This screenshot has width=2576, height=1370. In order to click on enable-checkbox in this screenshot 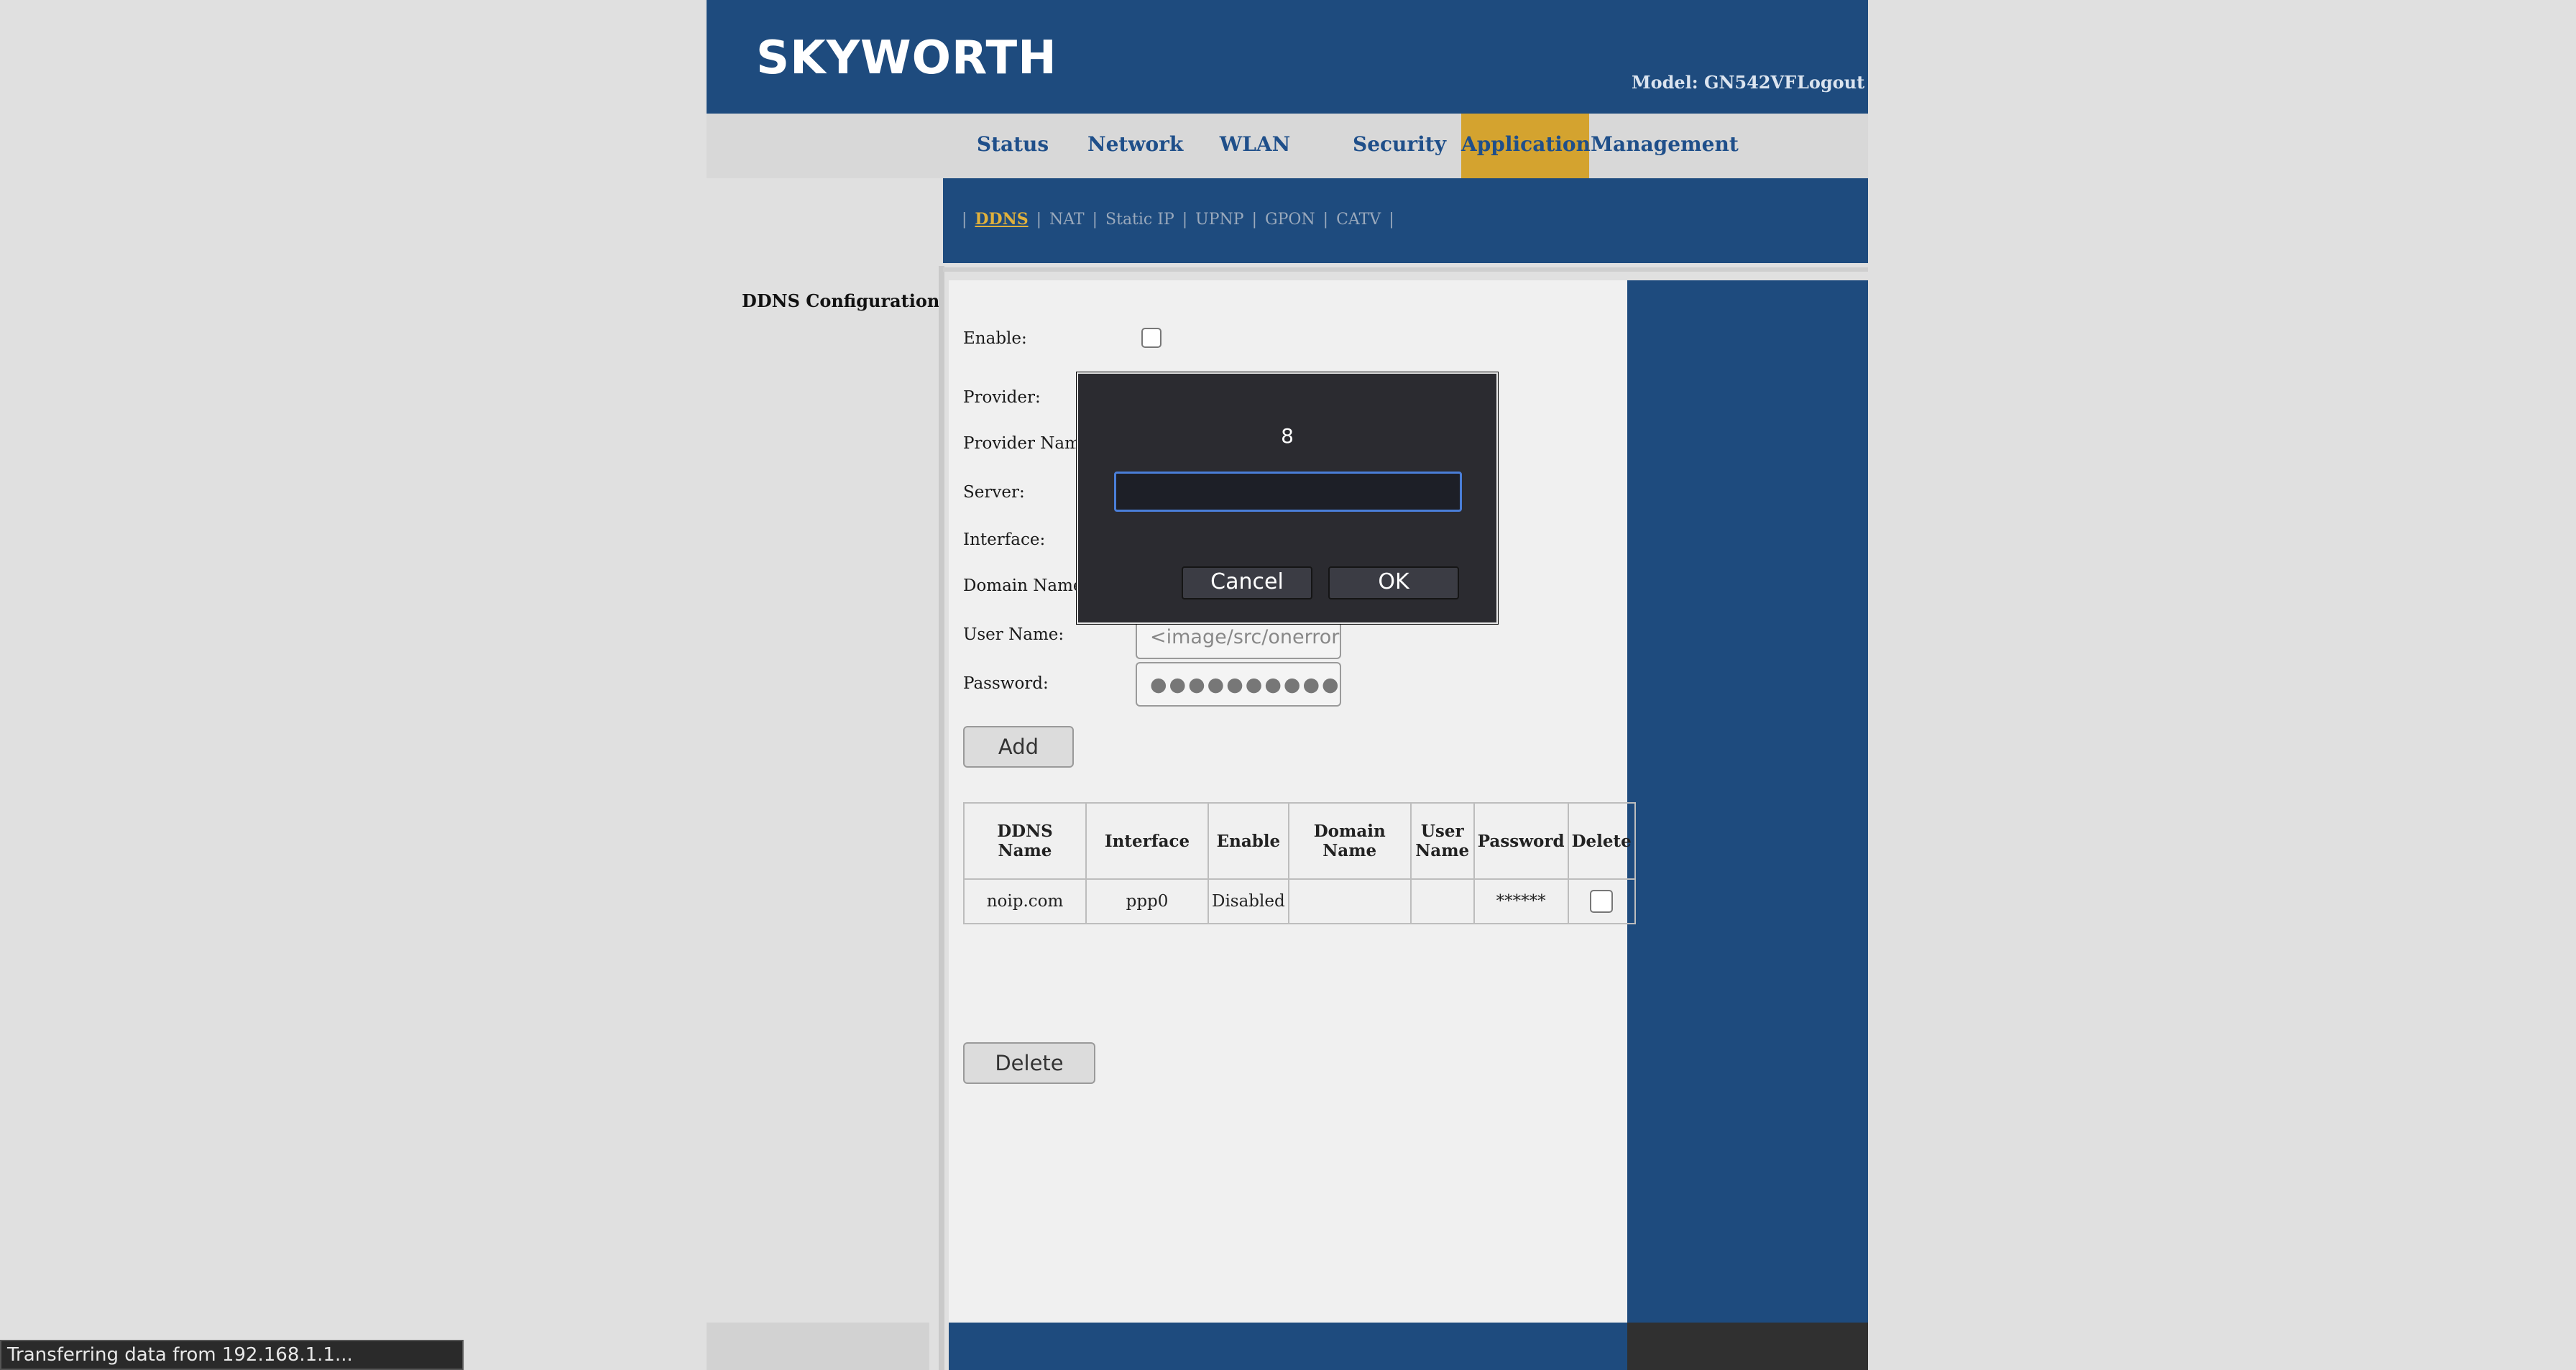, I will do `click(1151, 338)`.